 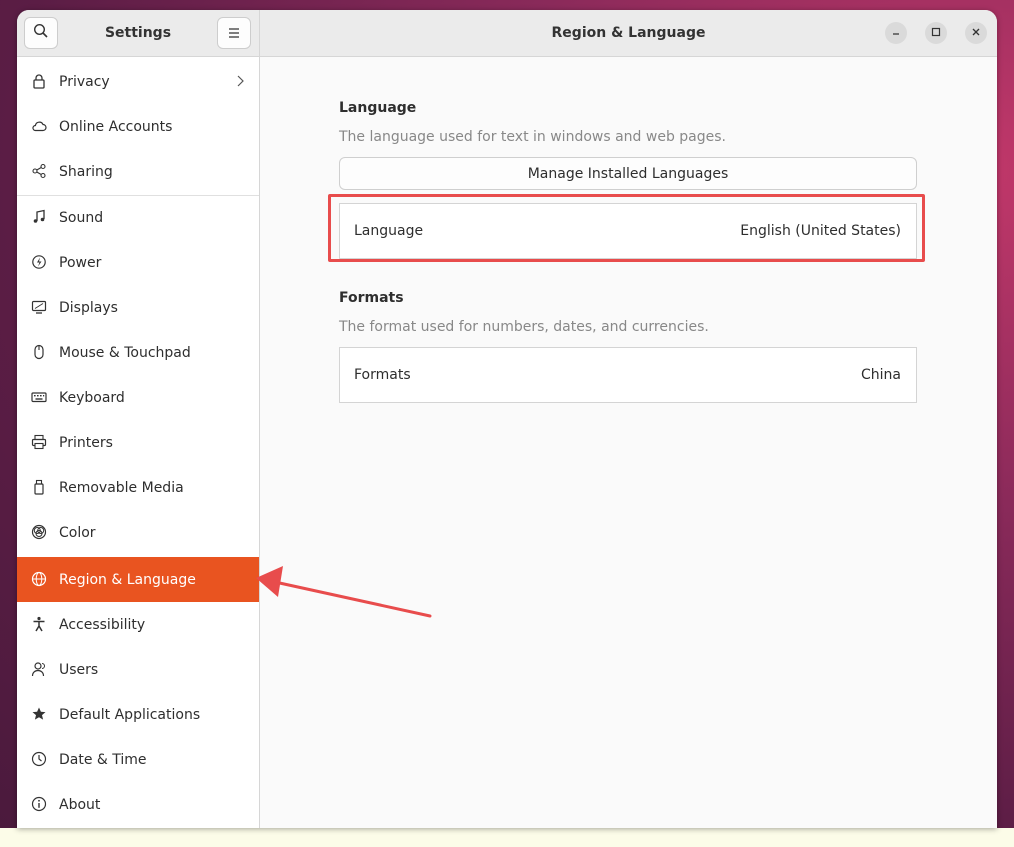 What do you see at coordinates (79, 669) in the screenshot?
I see `sidebar-item-label: Users` at bounding box center [79, 669].